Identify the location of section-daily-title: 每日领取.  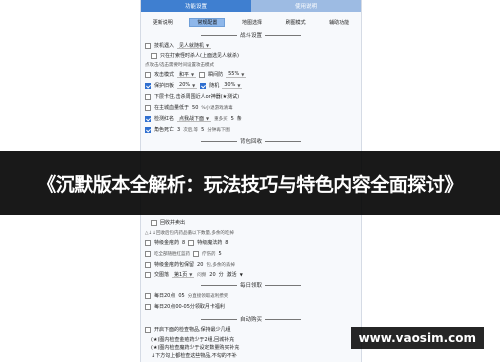
(250, 286).